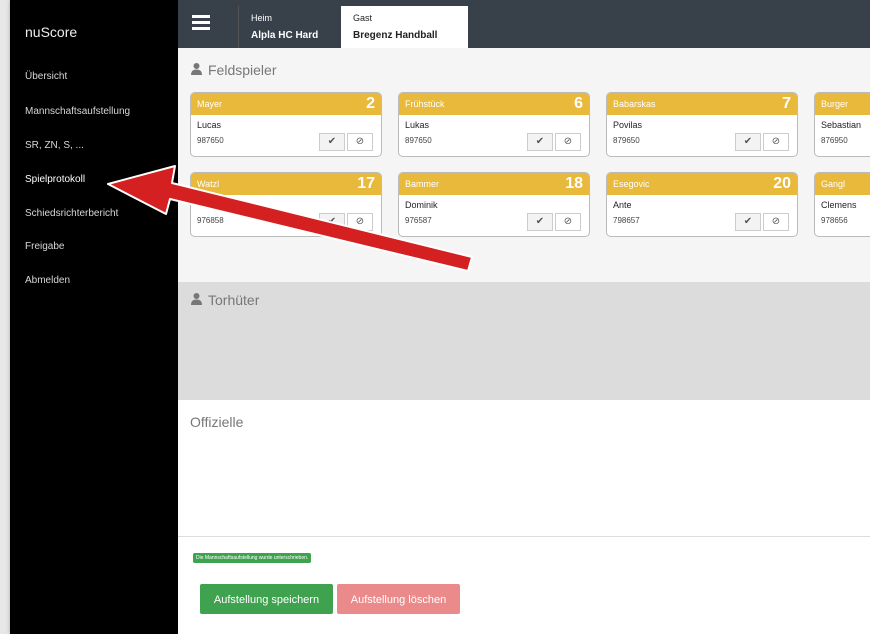  What do you see at coordinates (786, 103) in the screenshot?
I see `player-number: 7` at bounding box center [786, 103].